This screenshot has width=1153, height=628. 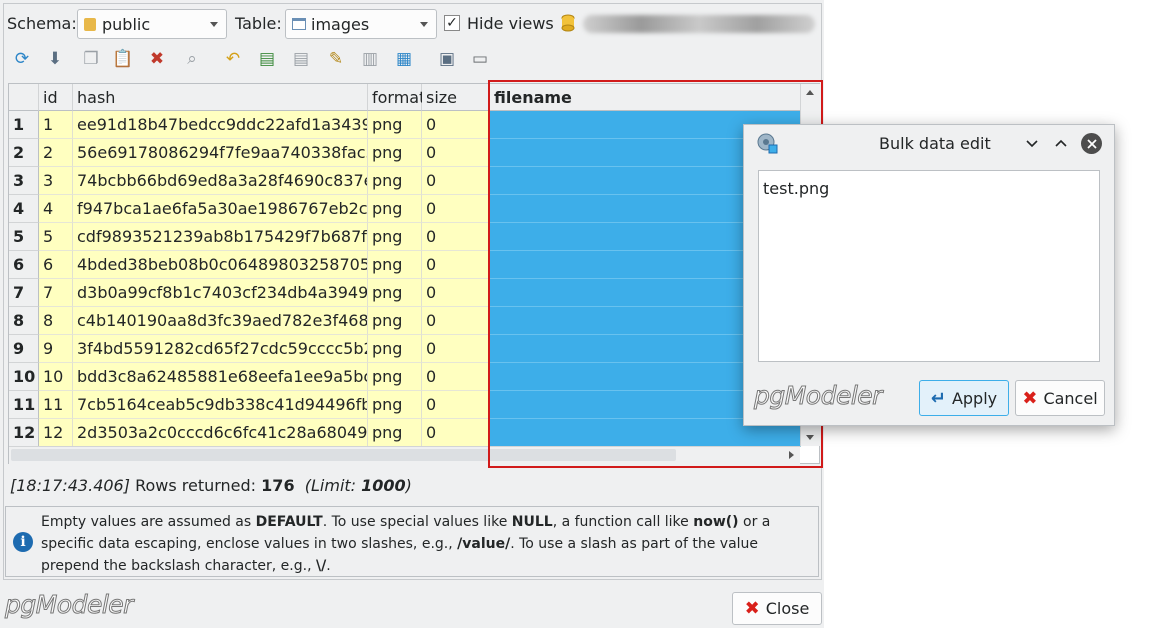 I want to click on cell-hash: d3b0a99cf8b1c7403cf234db4a394958, so click(x=220, y=293).